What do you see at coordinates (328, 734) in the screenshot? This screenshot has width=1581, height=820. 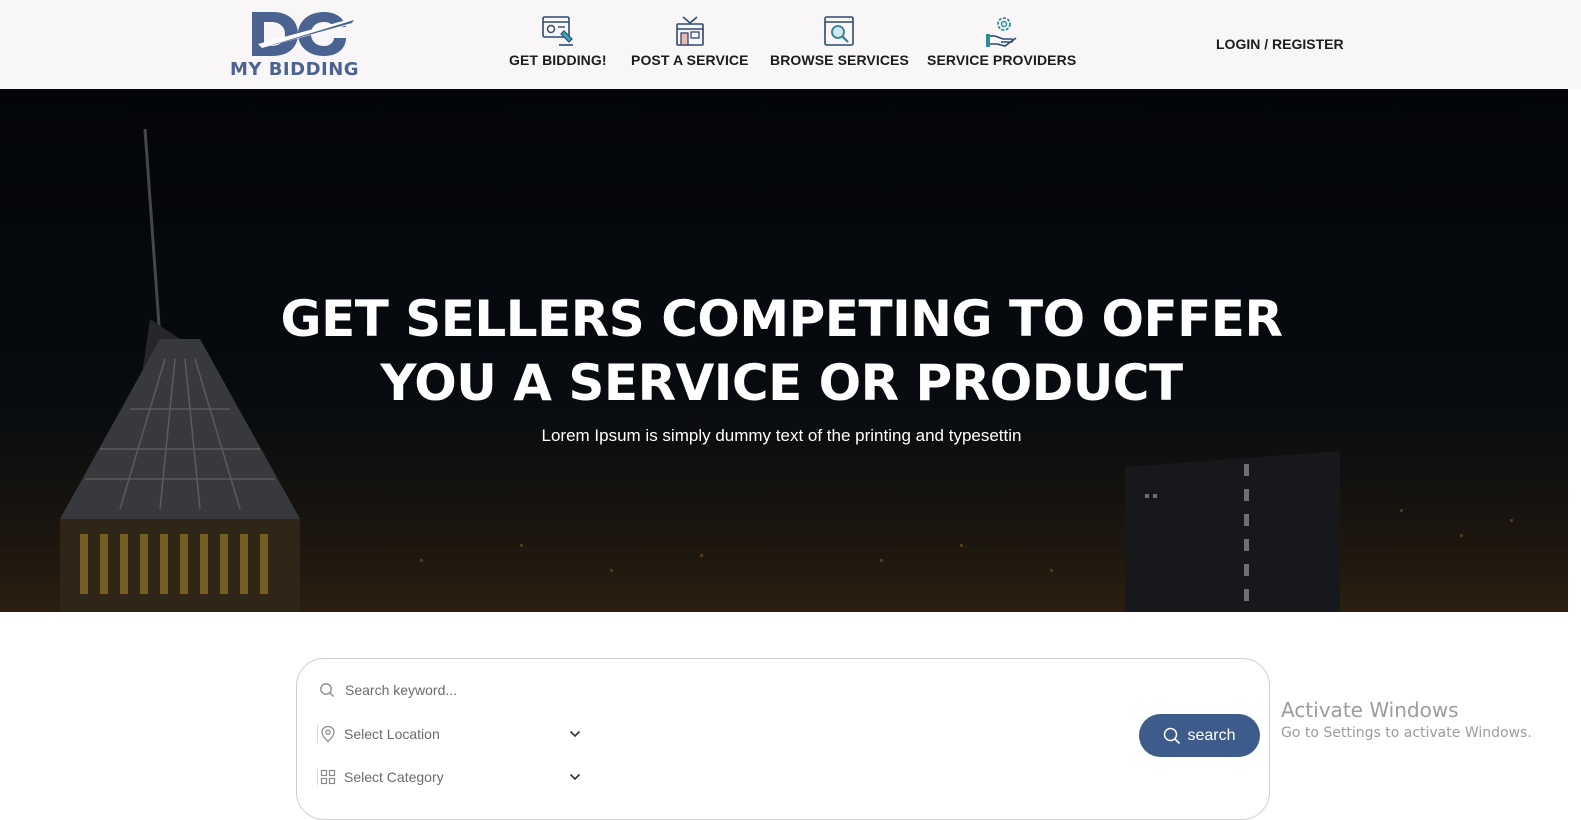 I see `map-pin-icon` at bounding box center [328, 734].